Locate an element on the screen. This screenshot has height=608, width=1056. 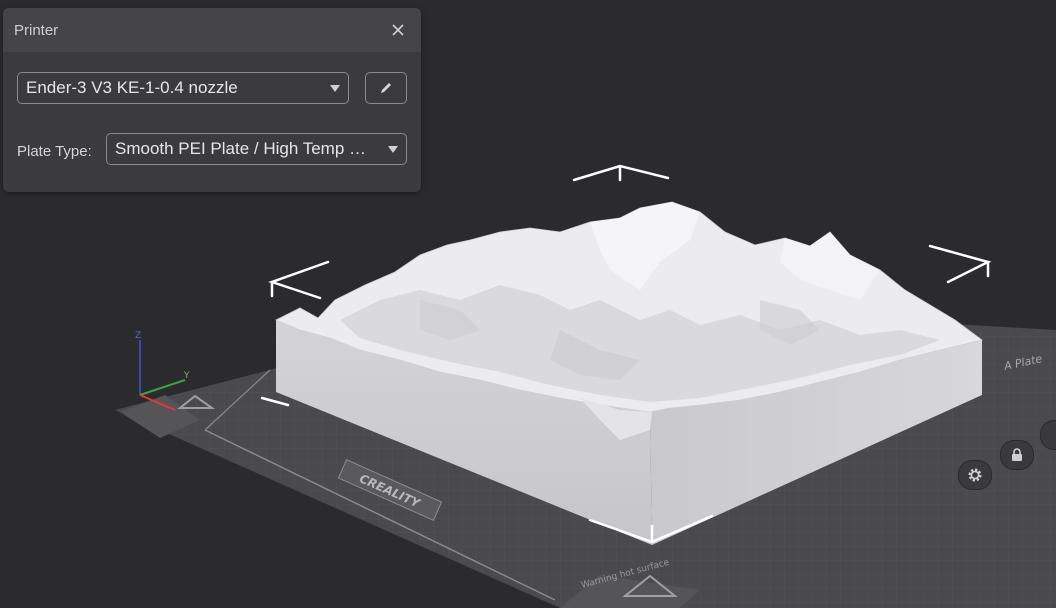
printer-preset-select: Ender-3 V3 KE-1-0.4 nozzle is located at coordinates (183, 88).